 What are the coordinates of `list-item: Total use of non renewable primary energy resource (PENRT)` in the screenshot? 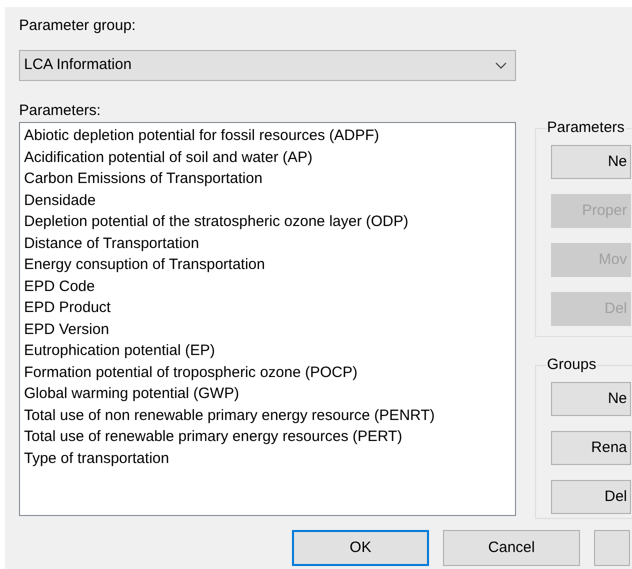 It's located at (229, 415).